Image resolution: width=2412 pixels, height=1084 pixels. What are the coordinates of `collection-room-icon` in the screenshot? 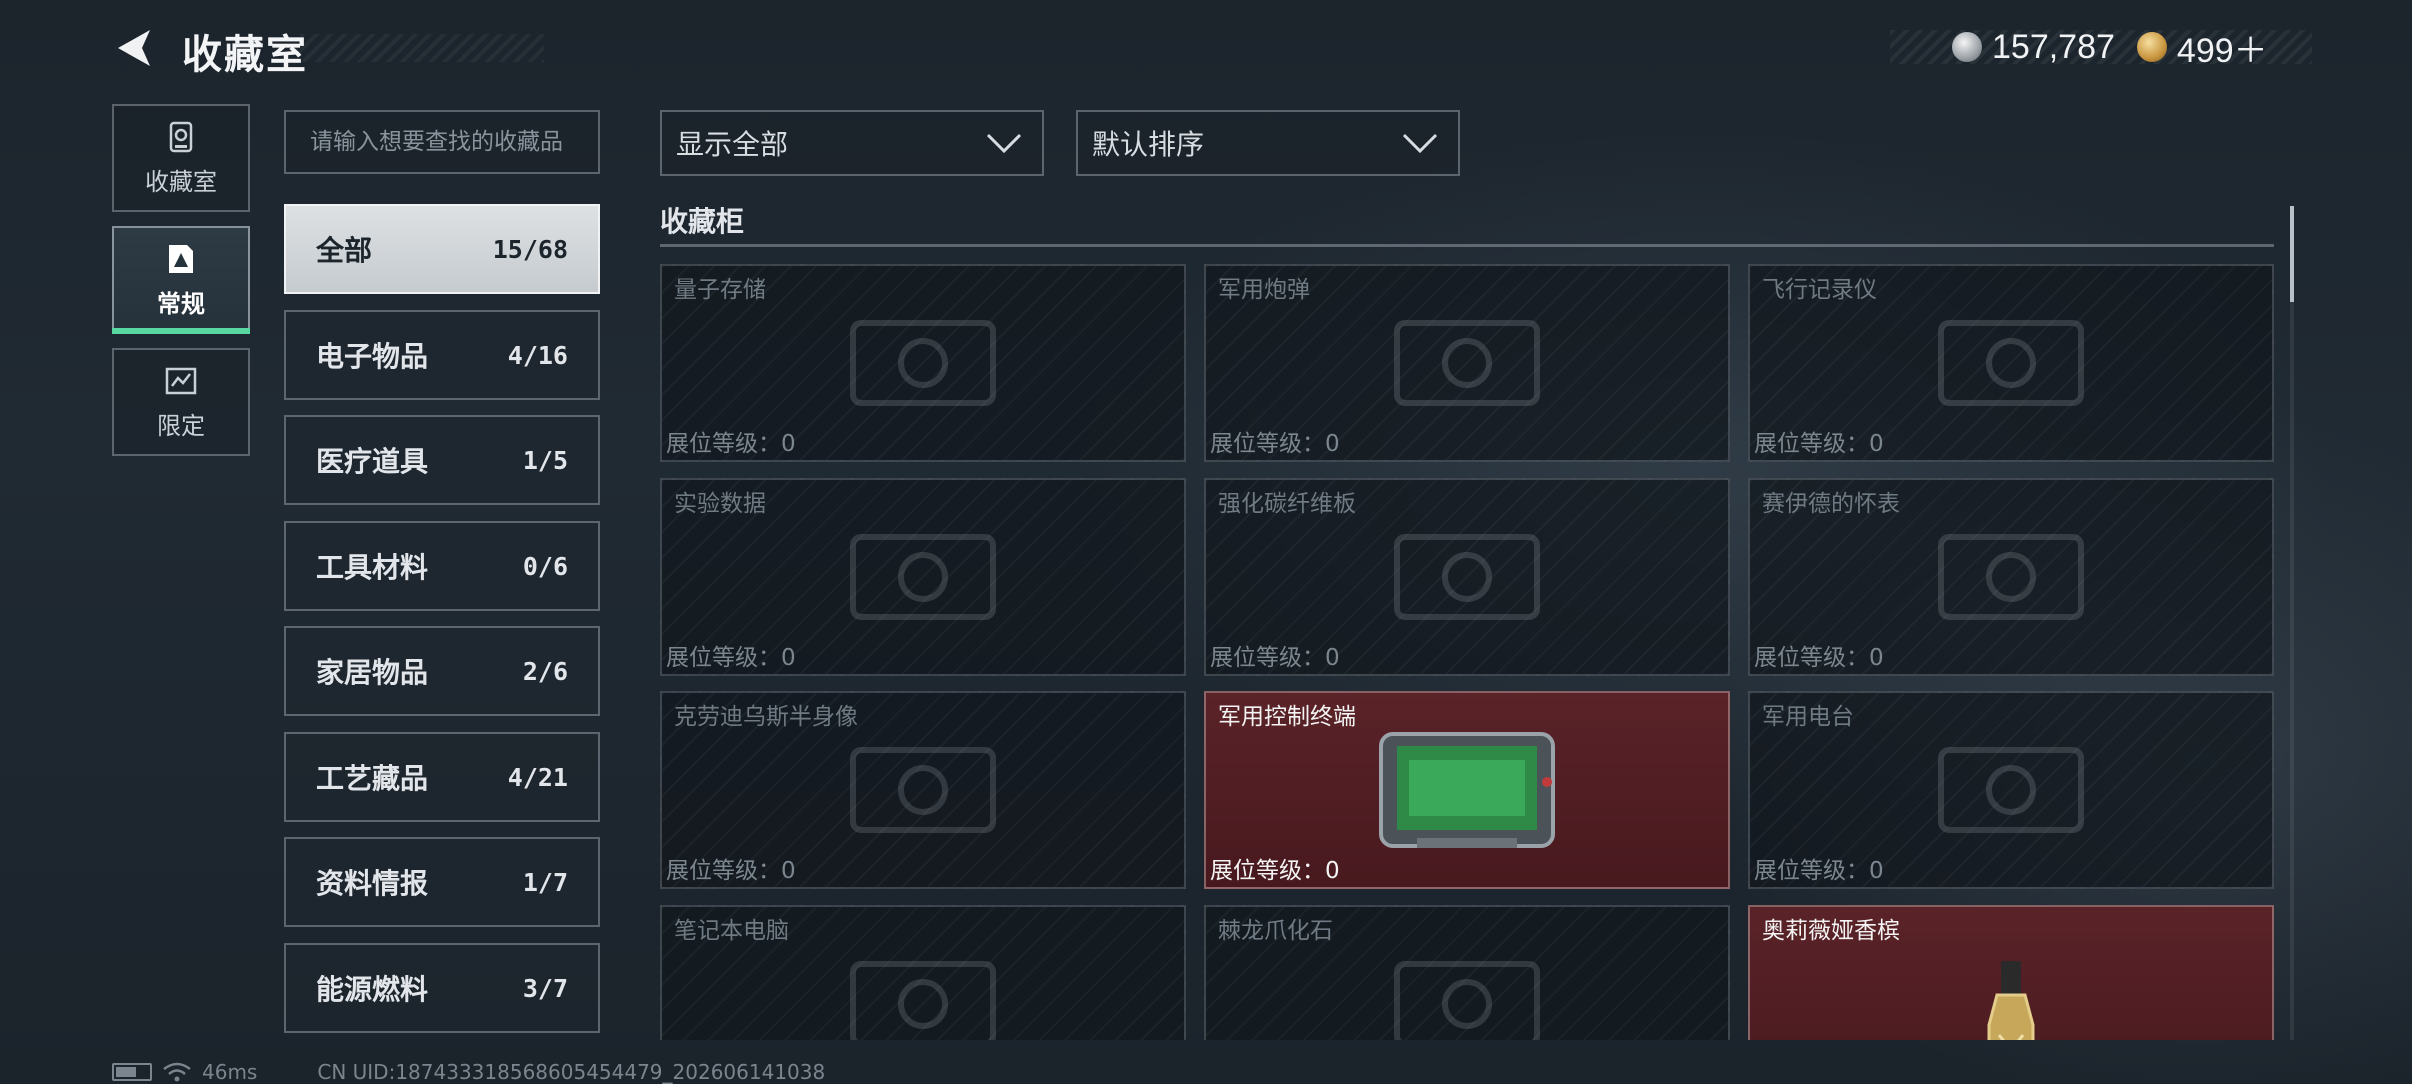 It's located at (181, 136).